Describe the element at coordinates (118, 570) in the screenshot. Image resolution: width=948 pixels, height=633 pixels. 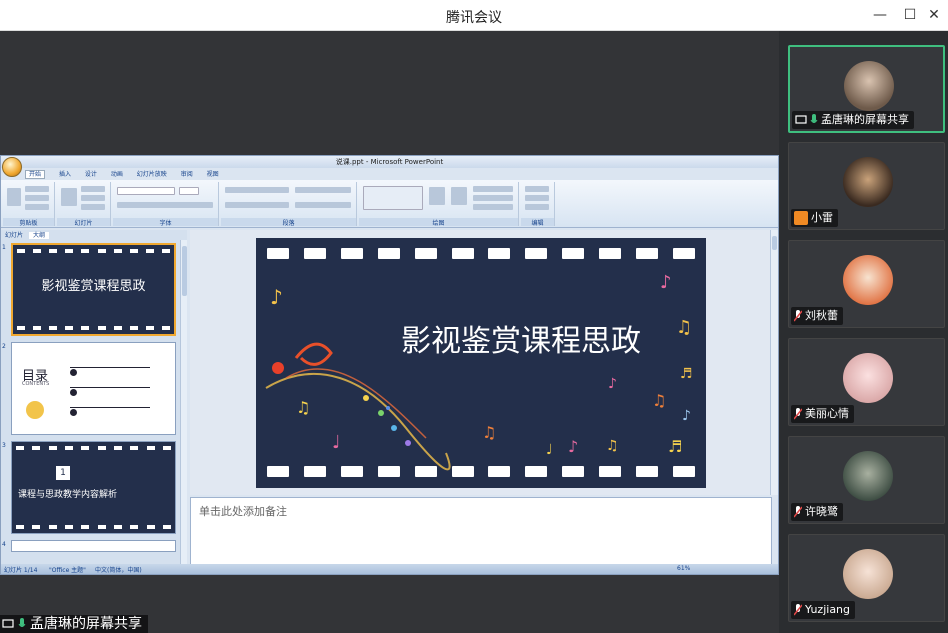
I see `status-language: 中文(简体，中国)` at that location.